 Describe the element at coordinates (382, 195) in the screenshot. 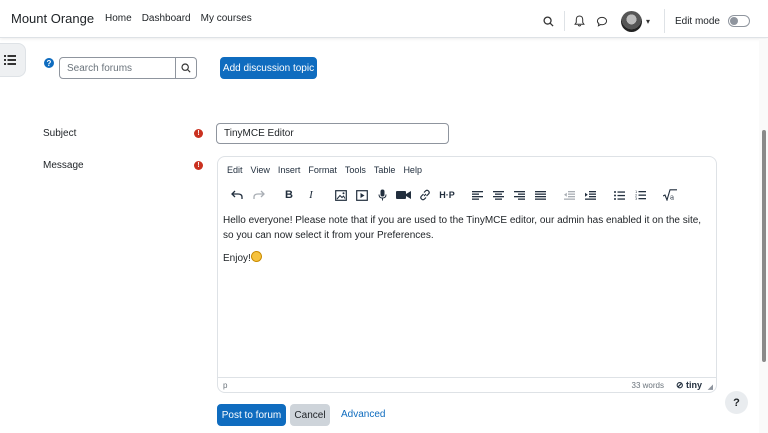

I see `microphone-icon` at that location.